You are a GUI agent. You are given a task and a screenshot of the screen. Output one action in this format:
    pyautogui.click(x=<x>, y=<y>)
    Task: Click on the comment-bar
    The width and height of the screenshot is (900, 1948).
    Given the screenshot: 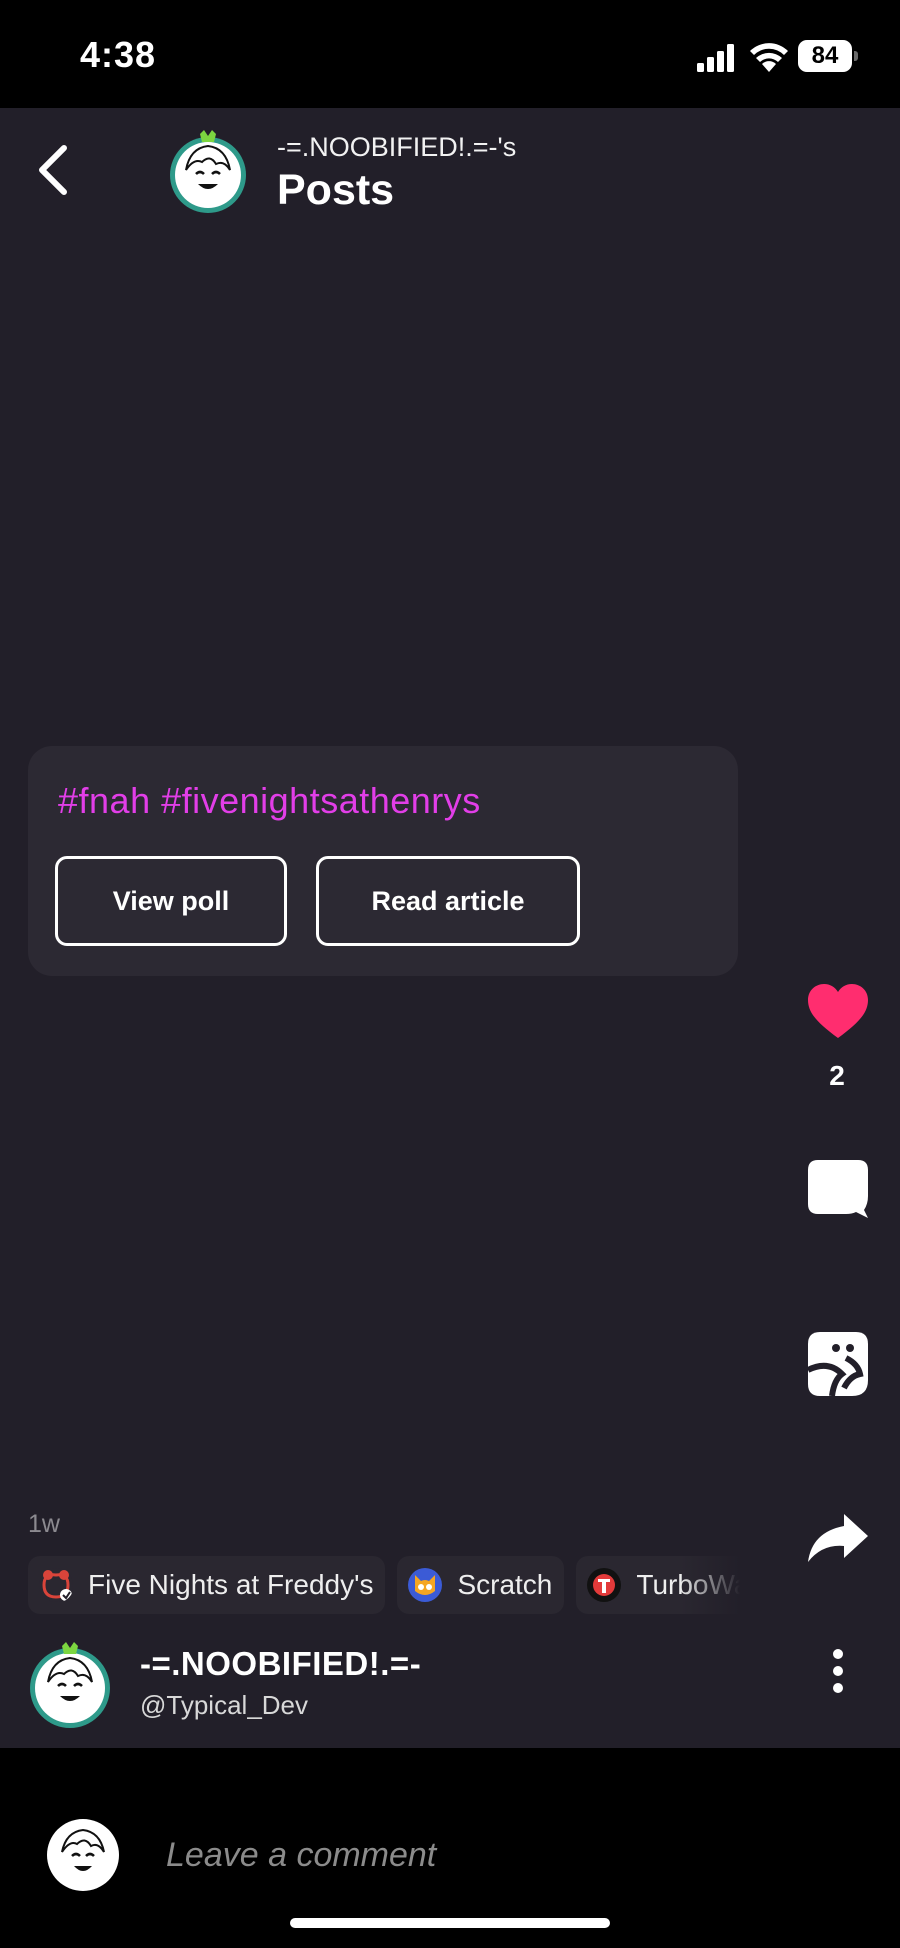 What is the action you would take?
    pyautogui.click(x=450, y=1848)
    